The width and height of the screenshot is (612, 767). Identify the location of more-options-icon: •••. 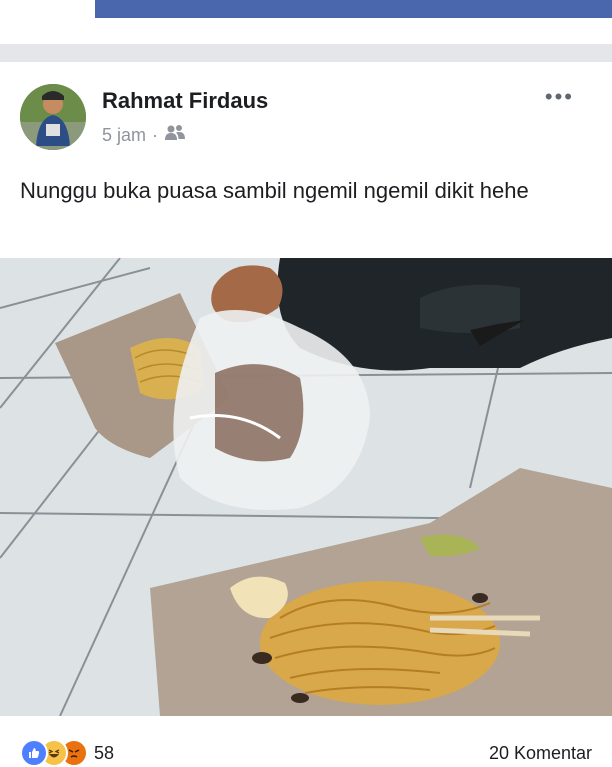
(559, 97).